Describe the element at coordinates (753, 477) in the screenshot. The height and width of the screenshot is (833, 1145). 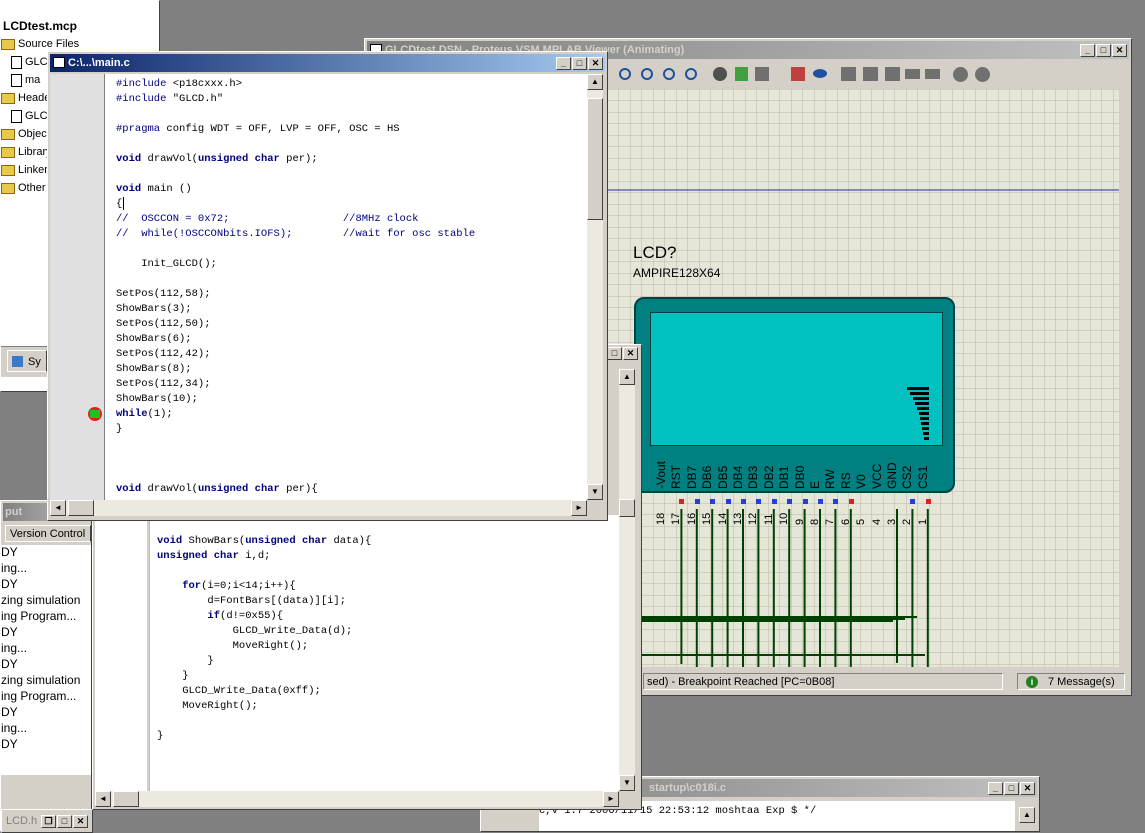
I see `pin-label: DB3` at that location.